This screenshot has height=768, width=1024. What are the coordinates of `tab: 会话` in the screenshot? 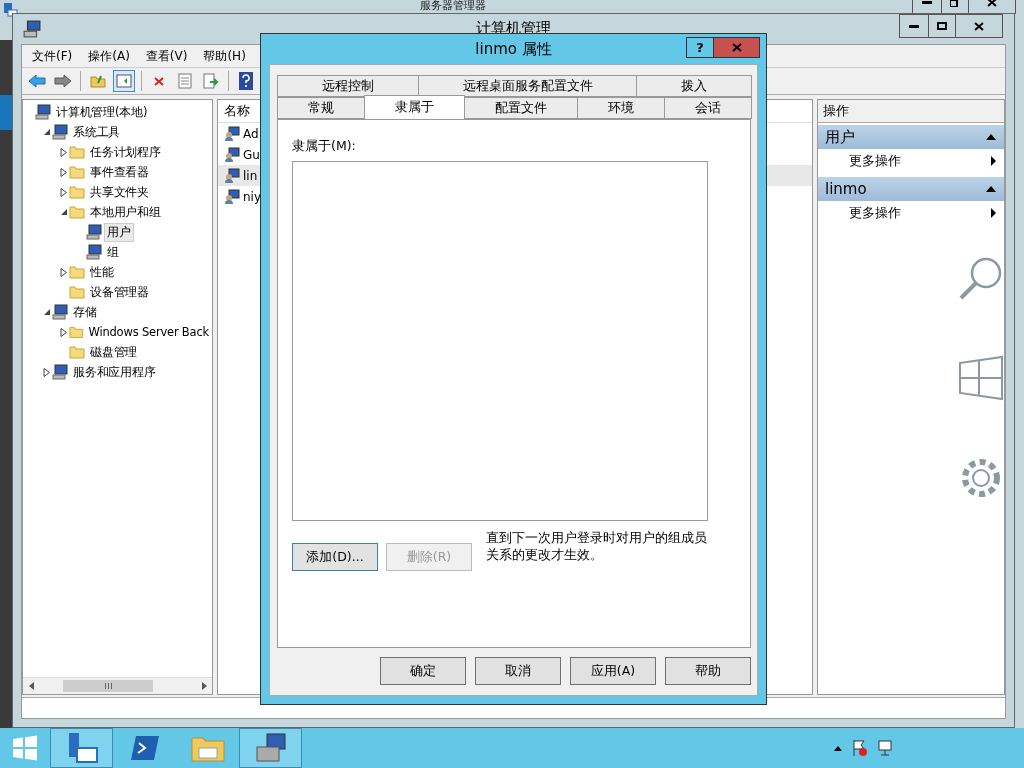 It's located at (708, 108).